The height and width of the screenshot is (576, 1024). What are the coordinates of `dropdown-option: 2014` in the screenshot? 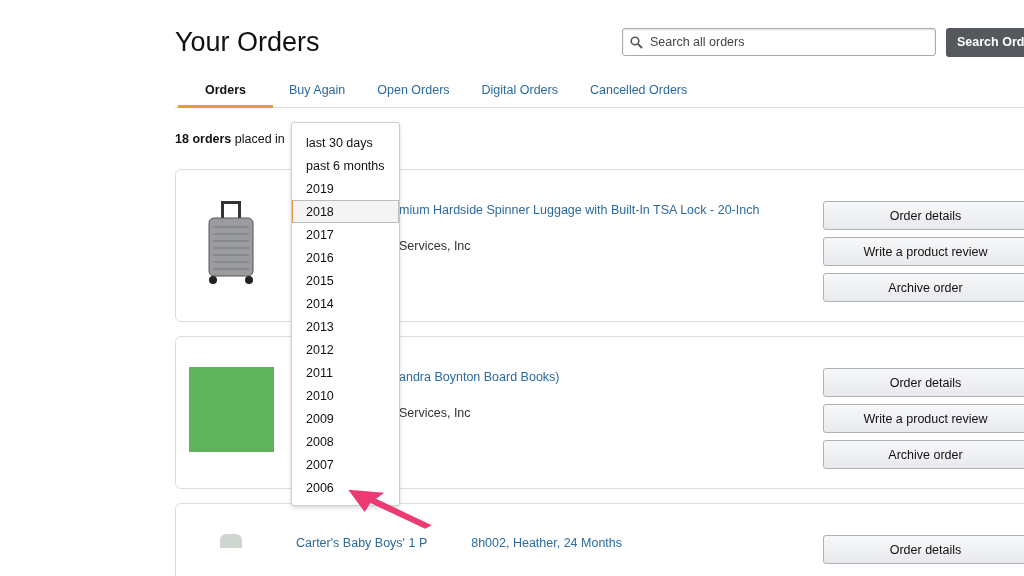 It's located at (345, 303).